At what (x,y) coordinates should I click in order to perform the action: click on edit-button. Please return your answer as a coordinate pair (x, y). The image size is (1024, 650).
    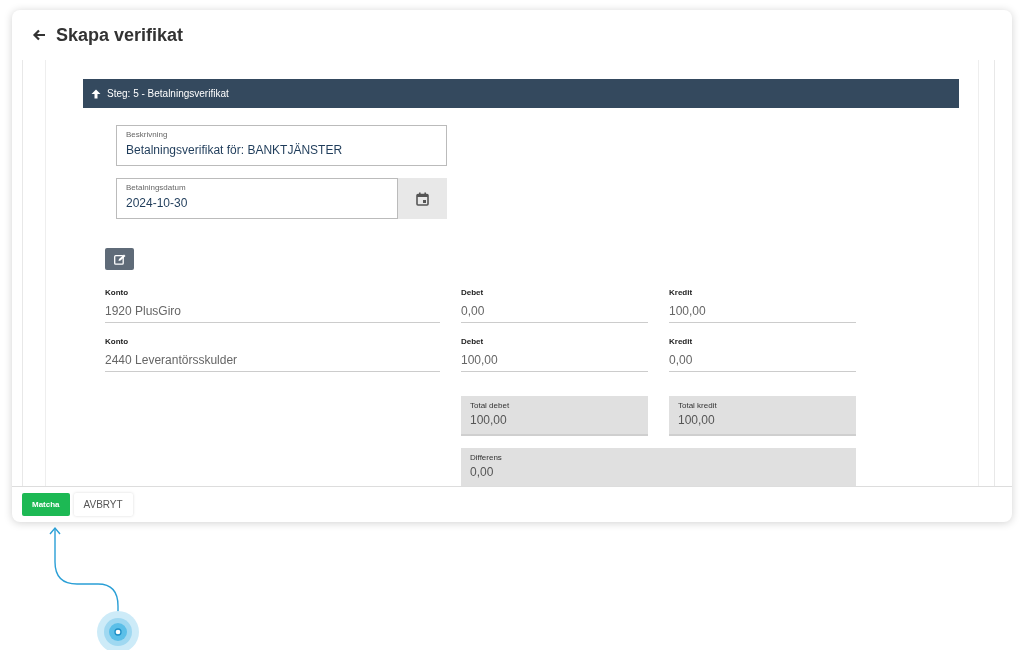
    Looking at the image, I should click on (119, 259).